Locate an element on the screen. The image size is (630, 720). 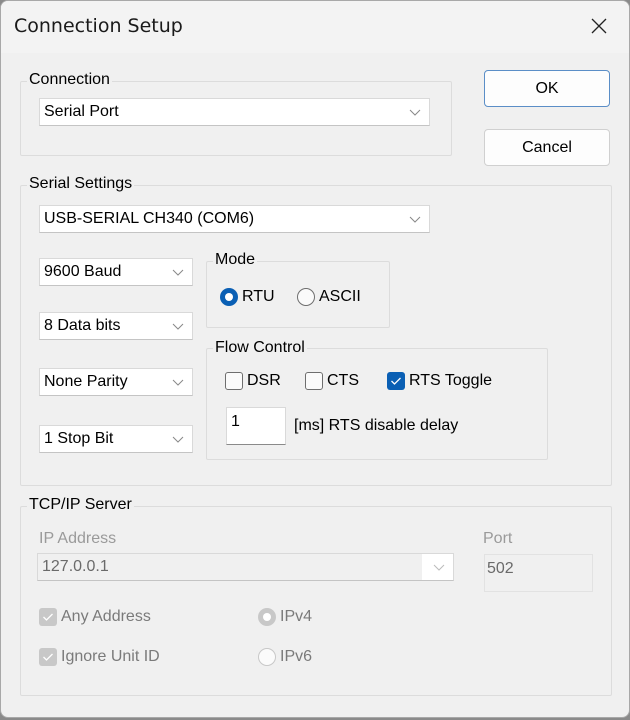
ipv6-radio: IPv6 is located at coordinates (285, 657).